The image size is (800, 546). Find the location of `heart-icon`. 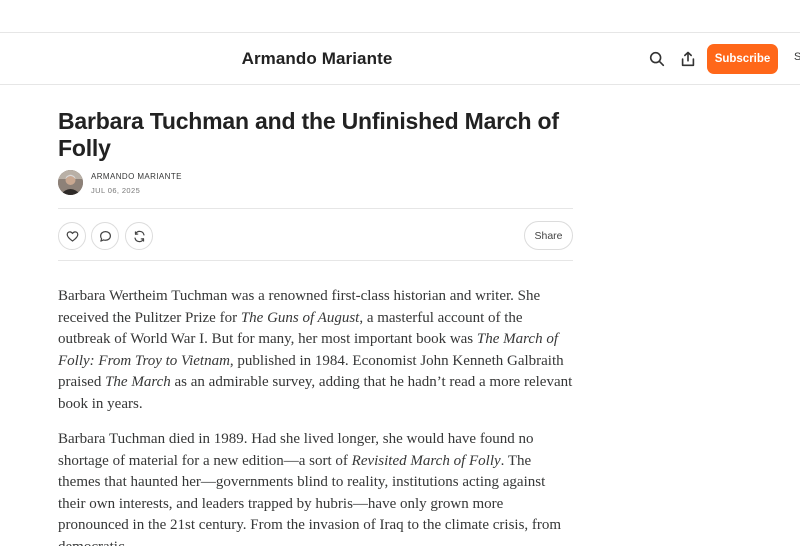

heart-icon is located at coordinates (72, 236).